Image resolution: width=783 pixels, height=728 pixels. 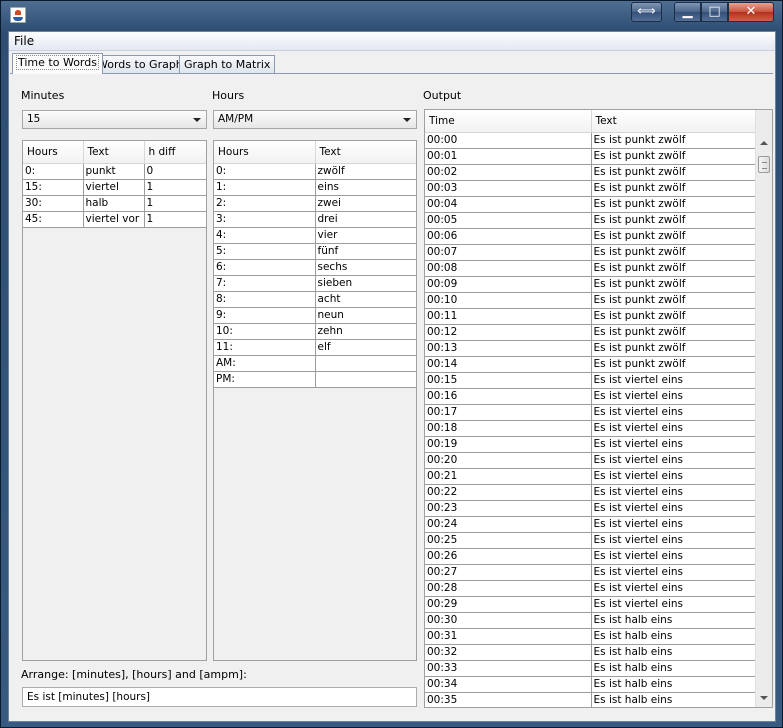 I want to click on table-row: 00:00 Es ist punkt zwölf, so click(x=590, y=140).